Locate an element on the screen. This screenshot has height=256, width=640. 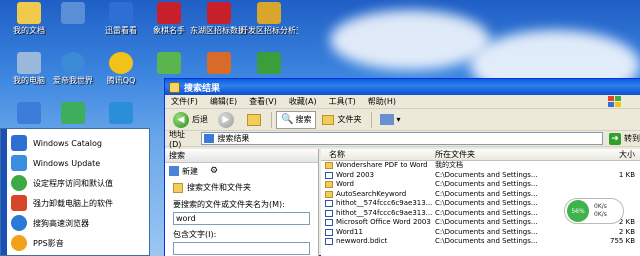
up-folder-button is located at coordinates (254, 120).